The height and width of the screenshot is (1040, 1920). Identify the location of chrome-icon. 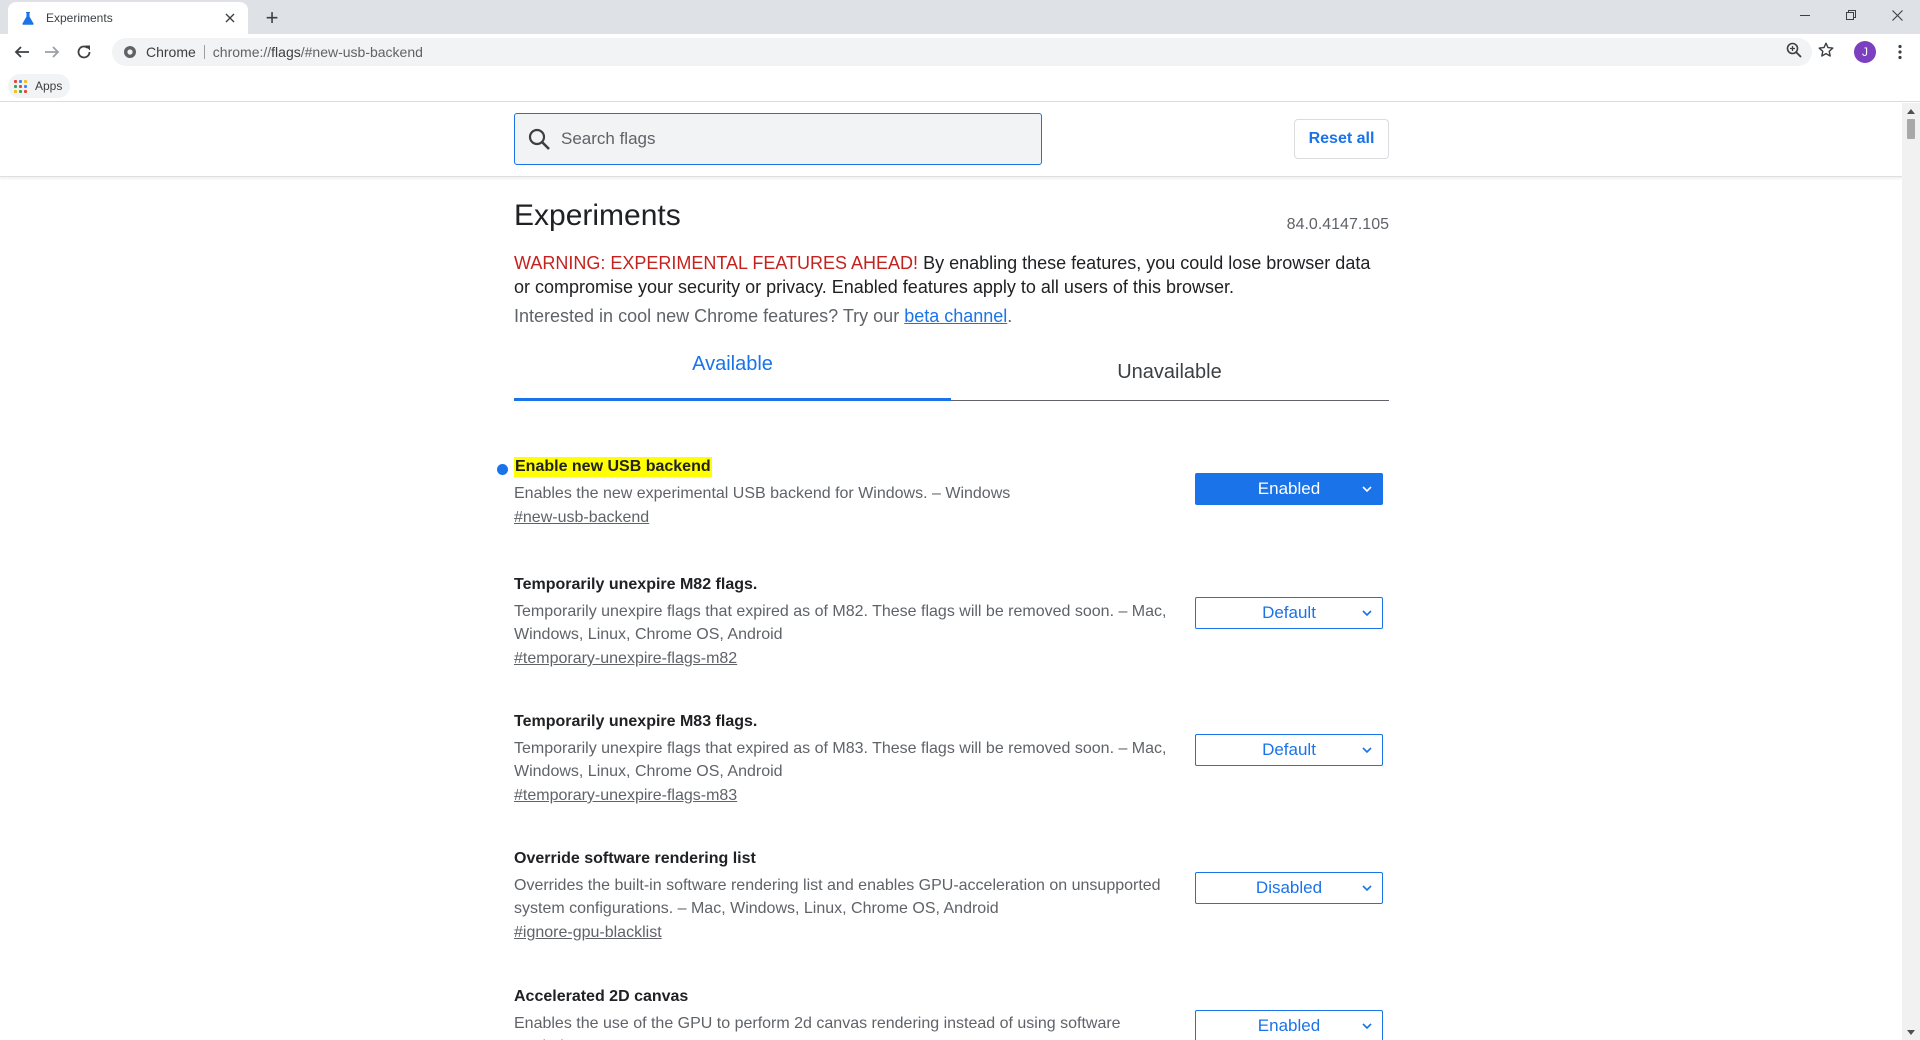
(130, 52).